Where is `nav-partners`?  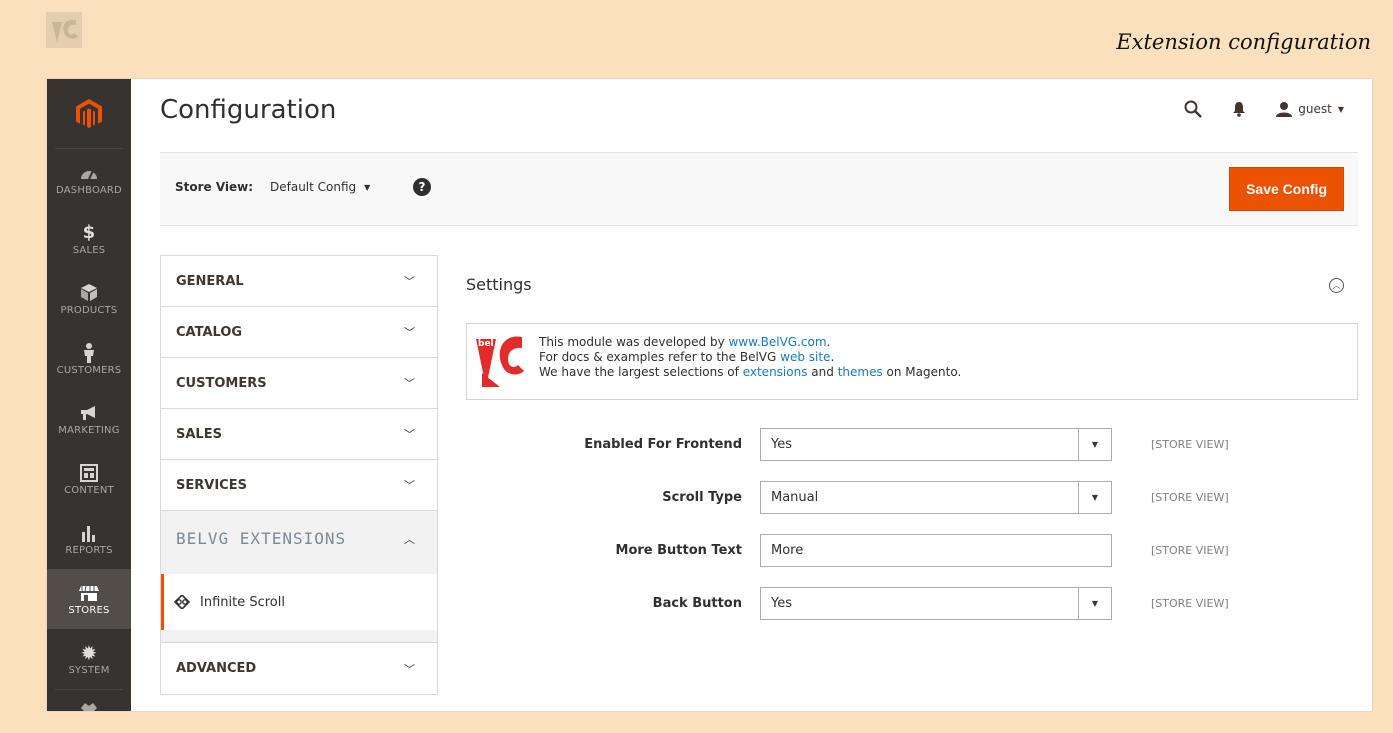
nav-partners is located at coordinates (89, 700).